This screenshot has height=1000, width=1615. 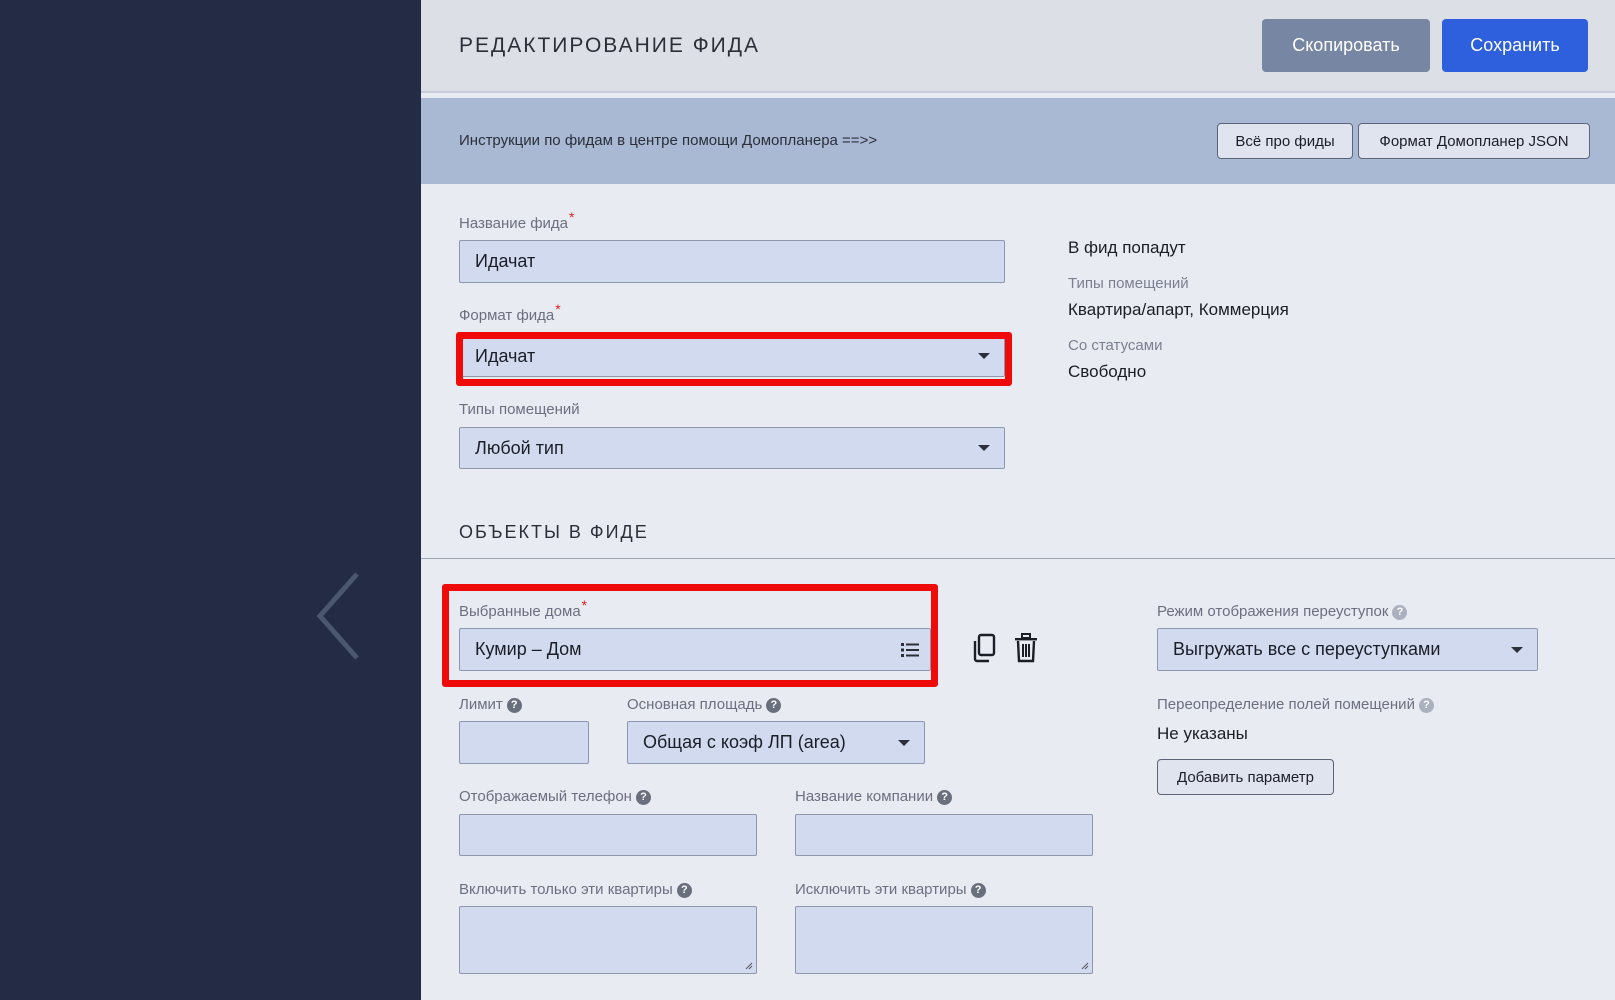 What do you see at coordinates (1282, 612) in the screenshot?
I see `reassign-mode-label: Режим отображения переуступок?` at bounding box center [1282, 612].